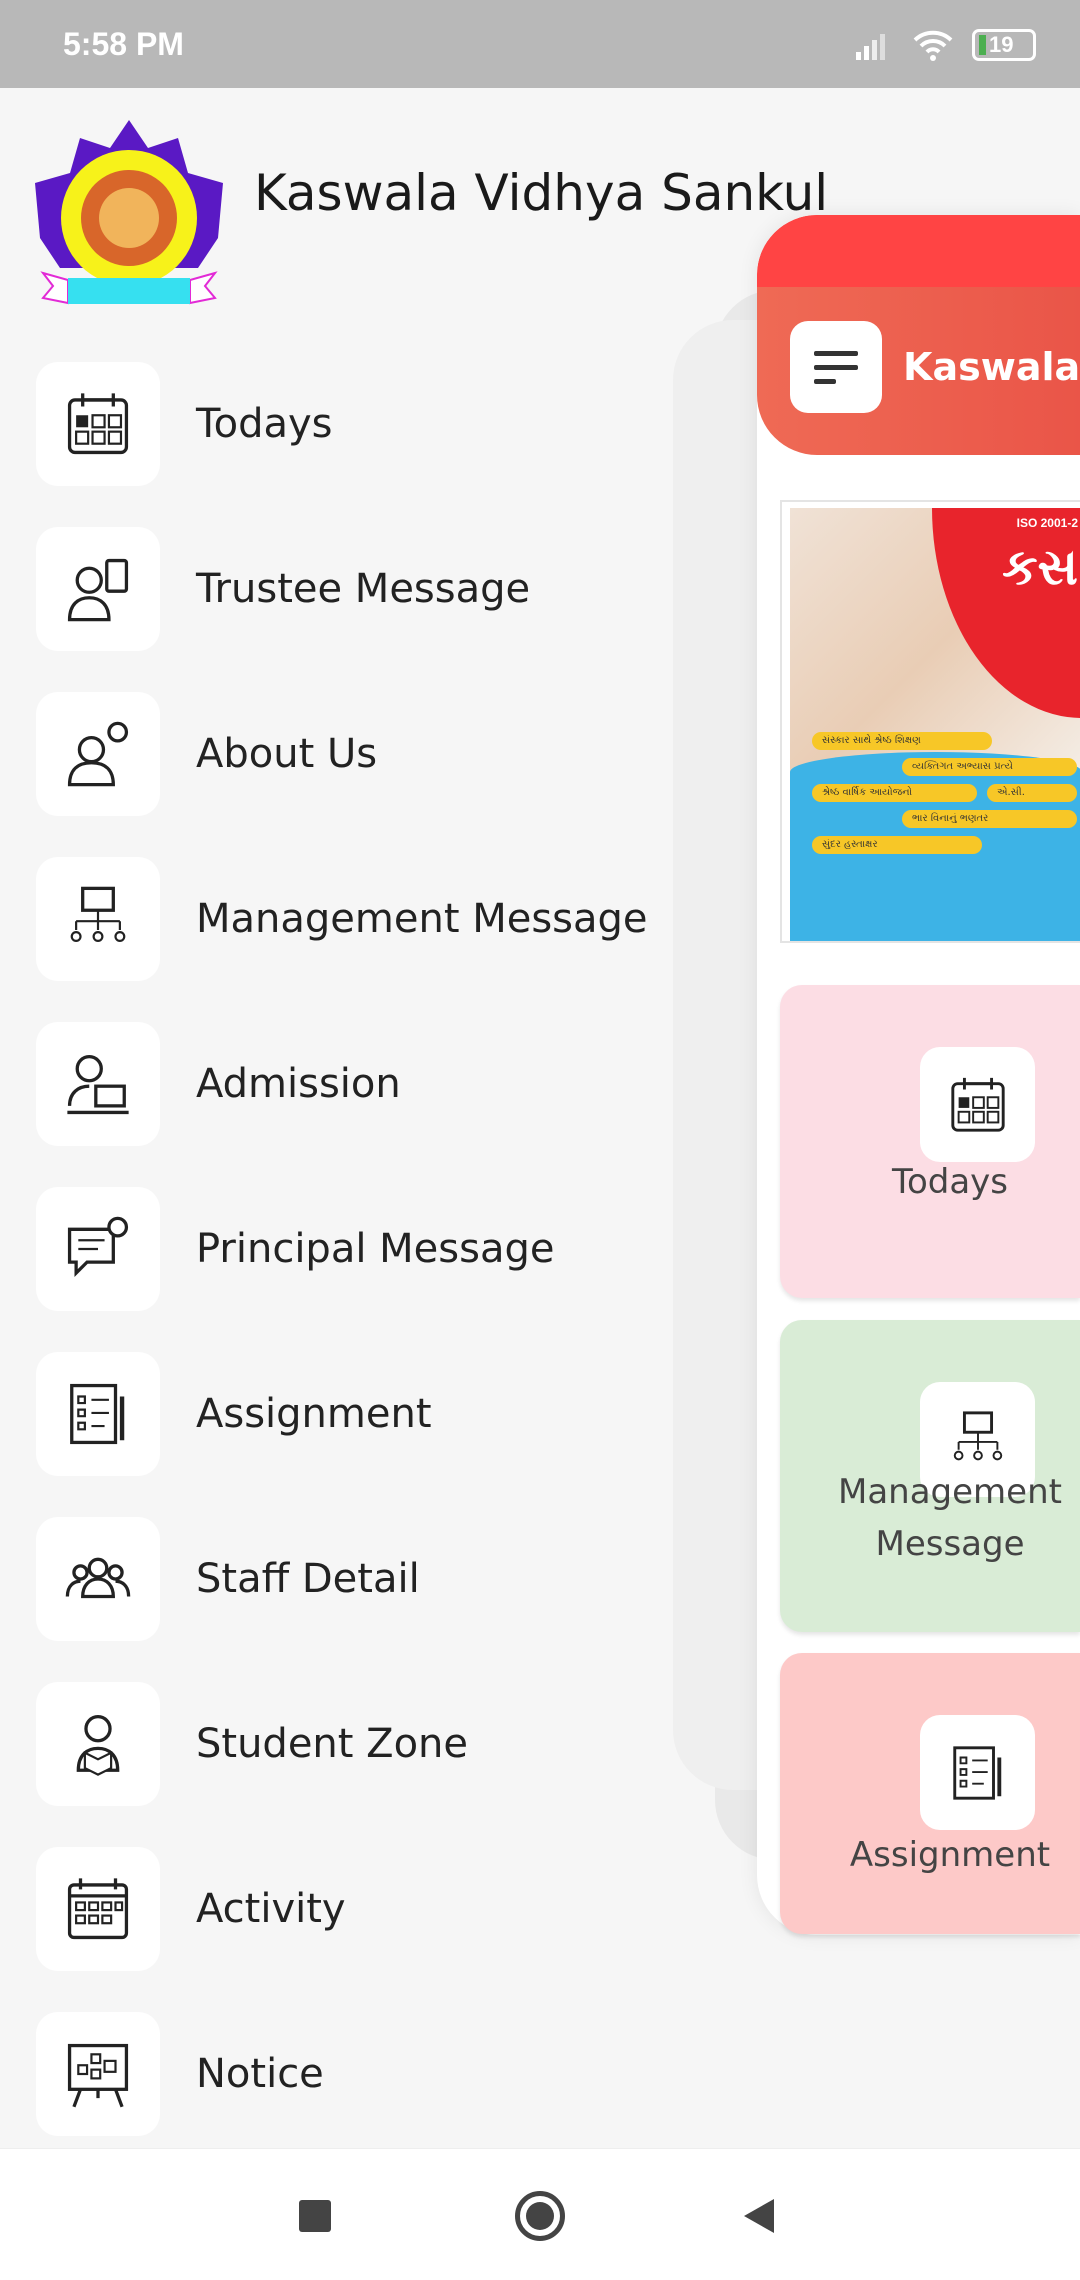 Image resolution: width=1080 pixels, height=2280 pixels. I want to click on drawer-item-label: Notice, so click(260, 2074).